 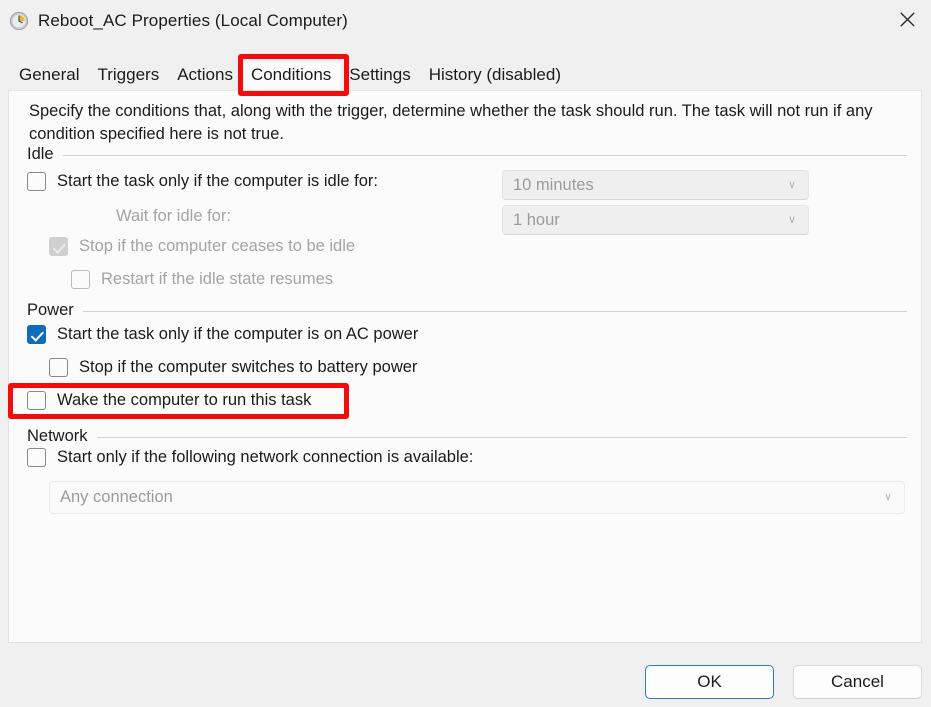 What do you see at coordinates (193, 20) in the screenshot?
I see `window-title: Reboot_AC Properties (Local Computer)` at bounding box center [193, 20].